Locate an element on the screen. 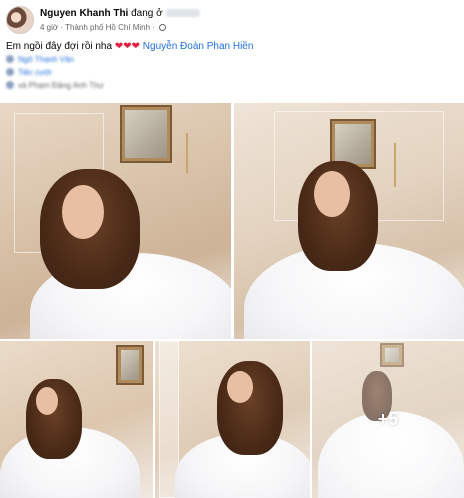 The height and width of the screenshot is (498, 464). caption-text: Em ngồi đây đợi rồi nha is located at coordinates (59, 46).